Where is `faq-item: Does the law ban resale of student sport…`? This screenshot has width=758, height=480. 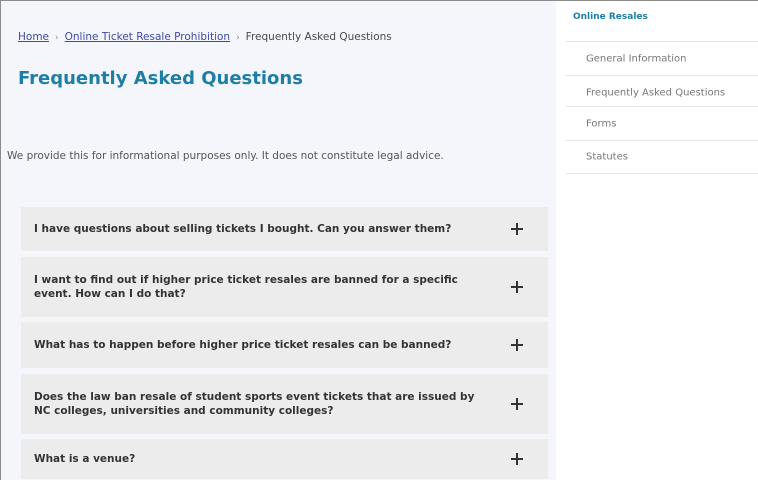 faq-item: Does the law ban resale of student sport… is located at coordinates (284, 404).